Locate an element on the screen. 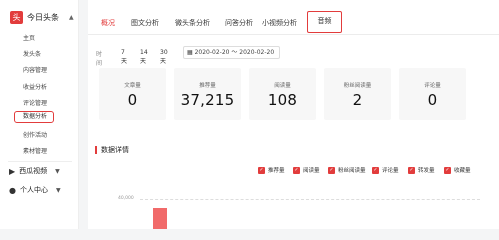  stat-label: 阅读量 is located at coordinates (282, 86).